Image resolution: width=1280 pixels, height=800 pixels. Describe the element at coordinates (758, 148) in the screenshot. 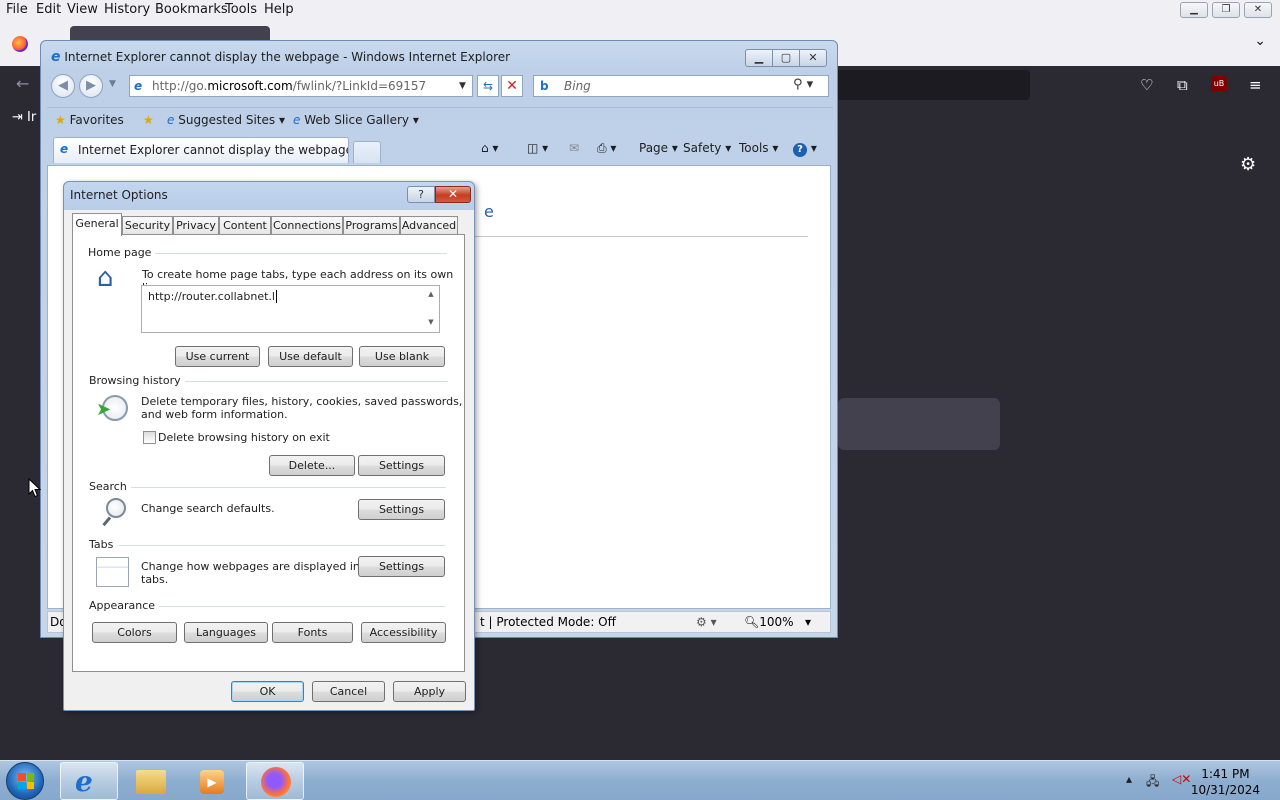

I see `tools-menu: Tools ▾` at that location.